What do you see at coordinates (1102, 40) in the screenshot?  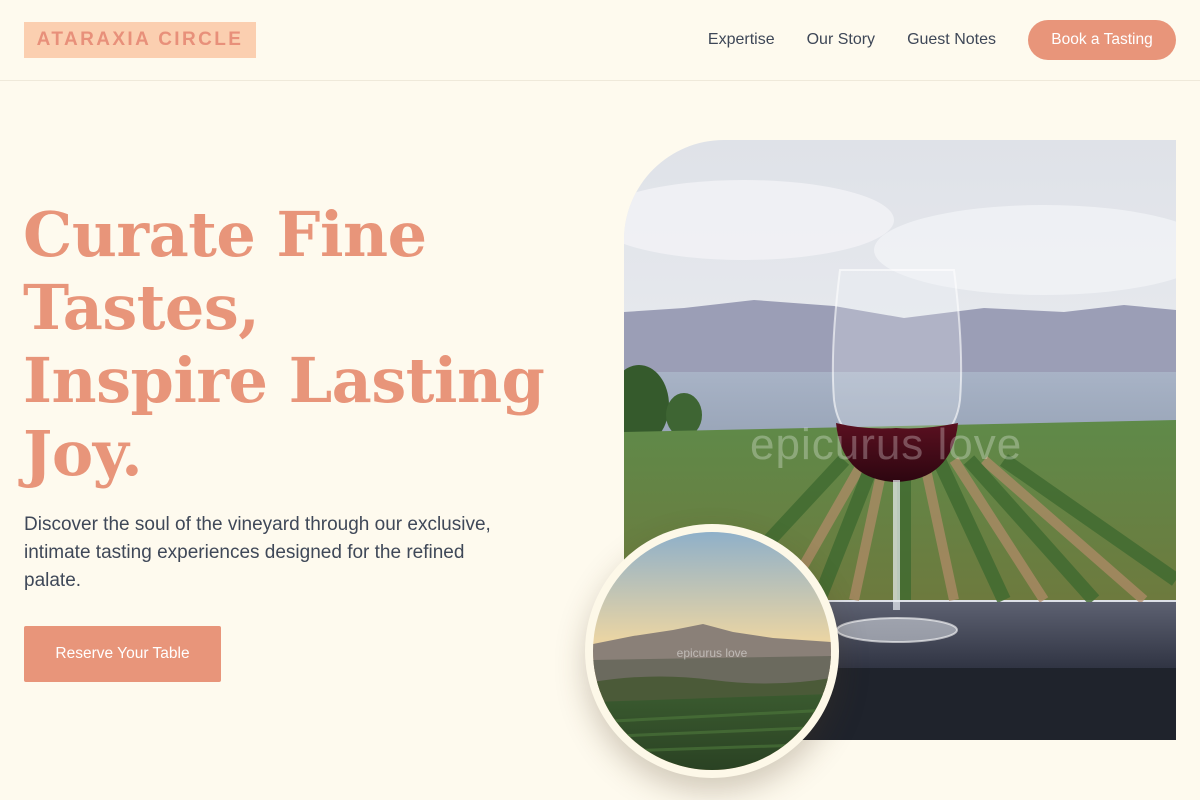 I see `book-tasting-button: Book a Tasting` at bounding box center [1102, 40].